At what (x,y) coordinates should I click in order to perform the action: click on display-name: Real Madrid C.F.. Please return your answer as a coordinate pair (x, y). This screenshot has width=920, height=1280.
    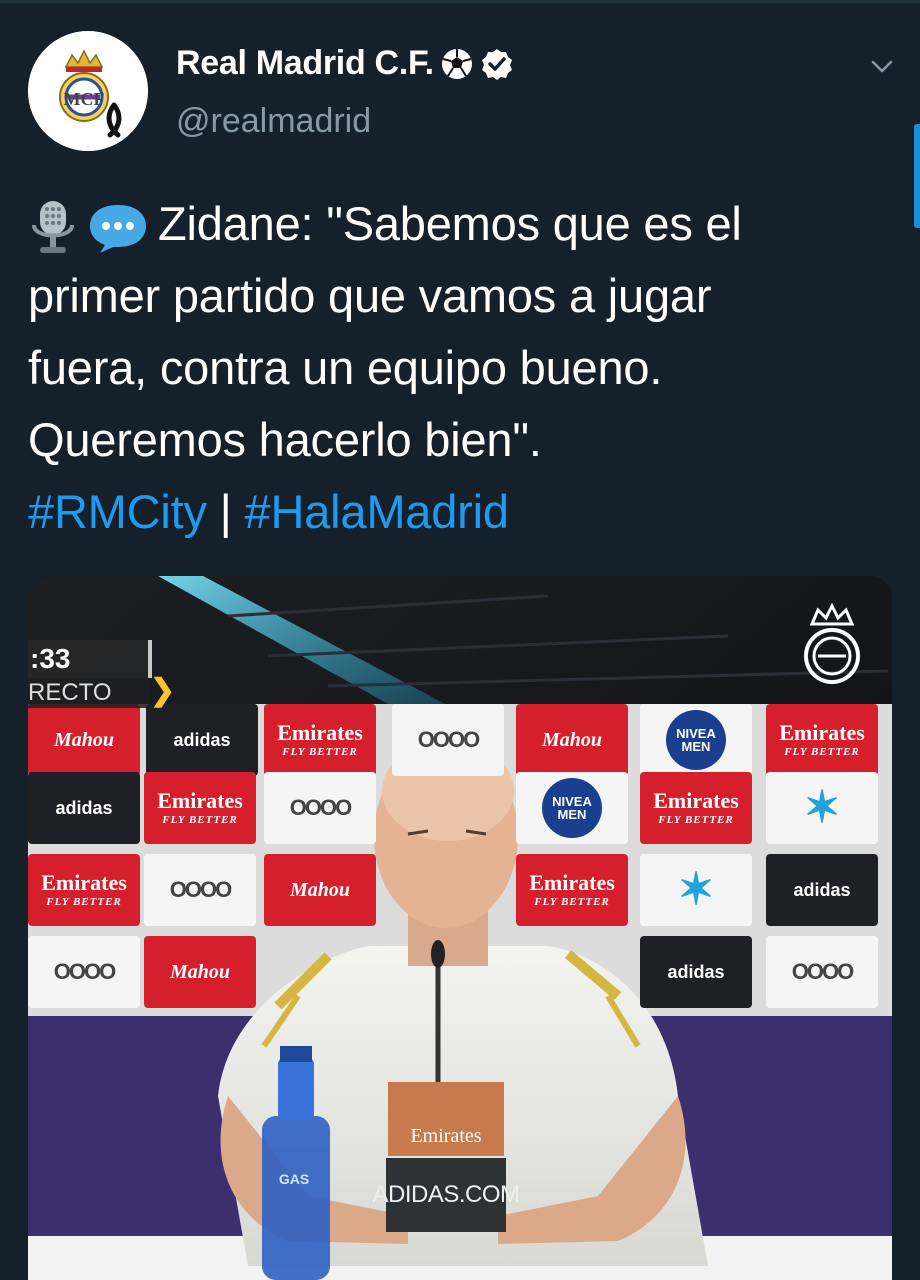
    Looking at the image, I should click on (345, 63).